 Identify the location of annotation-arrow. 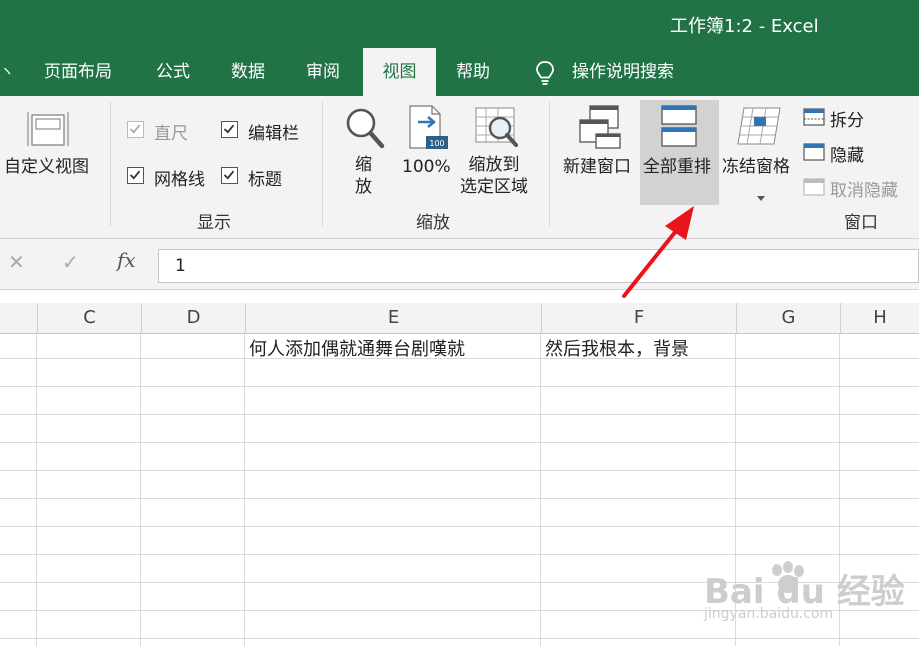
(658, 252).